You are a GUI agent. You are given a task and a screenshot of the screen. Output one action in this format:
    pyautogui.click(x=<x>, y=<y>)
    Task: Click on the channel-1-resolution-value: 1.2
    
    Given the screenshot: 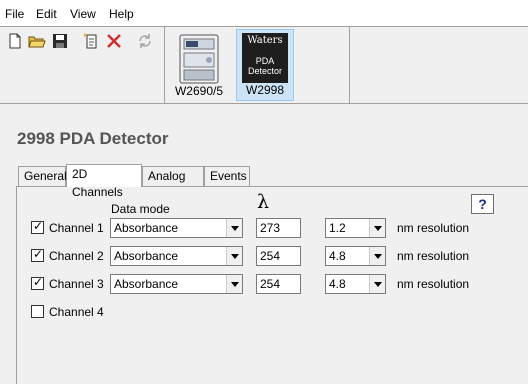 What is the action you would take?
    pyautogui.click(x=337, y=228)
    